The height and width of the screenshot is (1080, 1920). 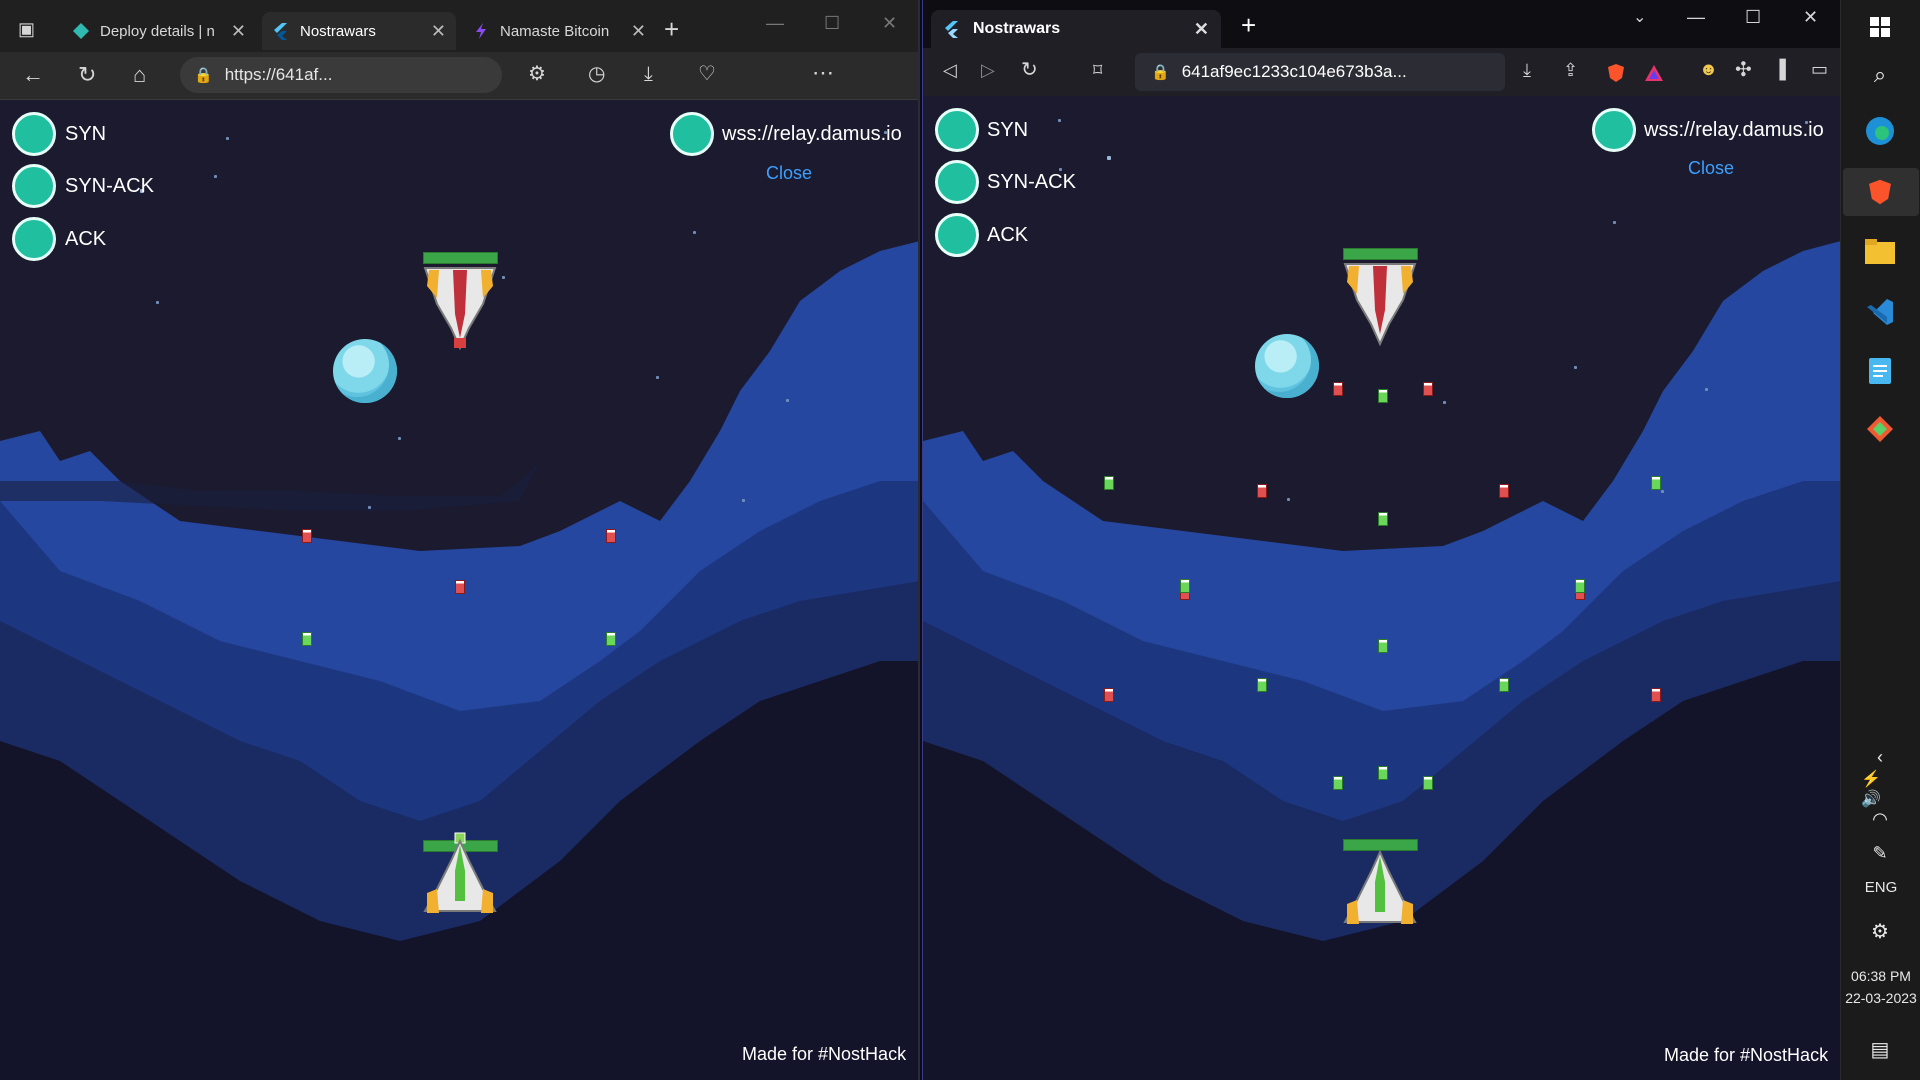 I want to click on back-arrow-icon: ←, so click(x=33, y=75).